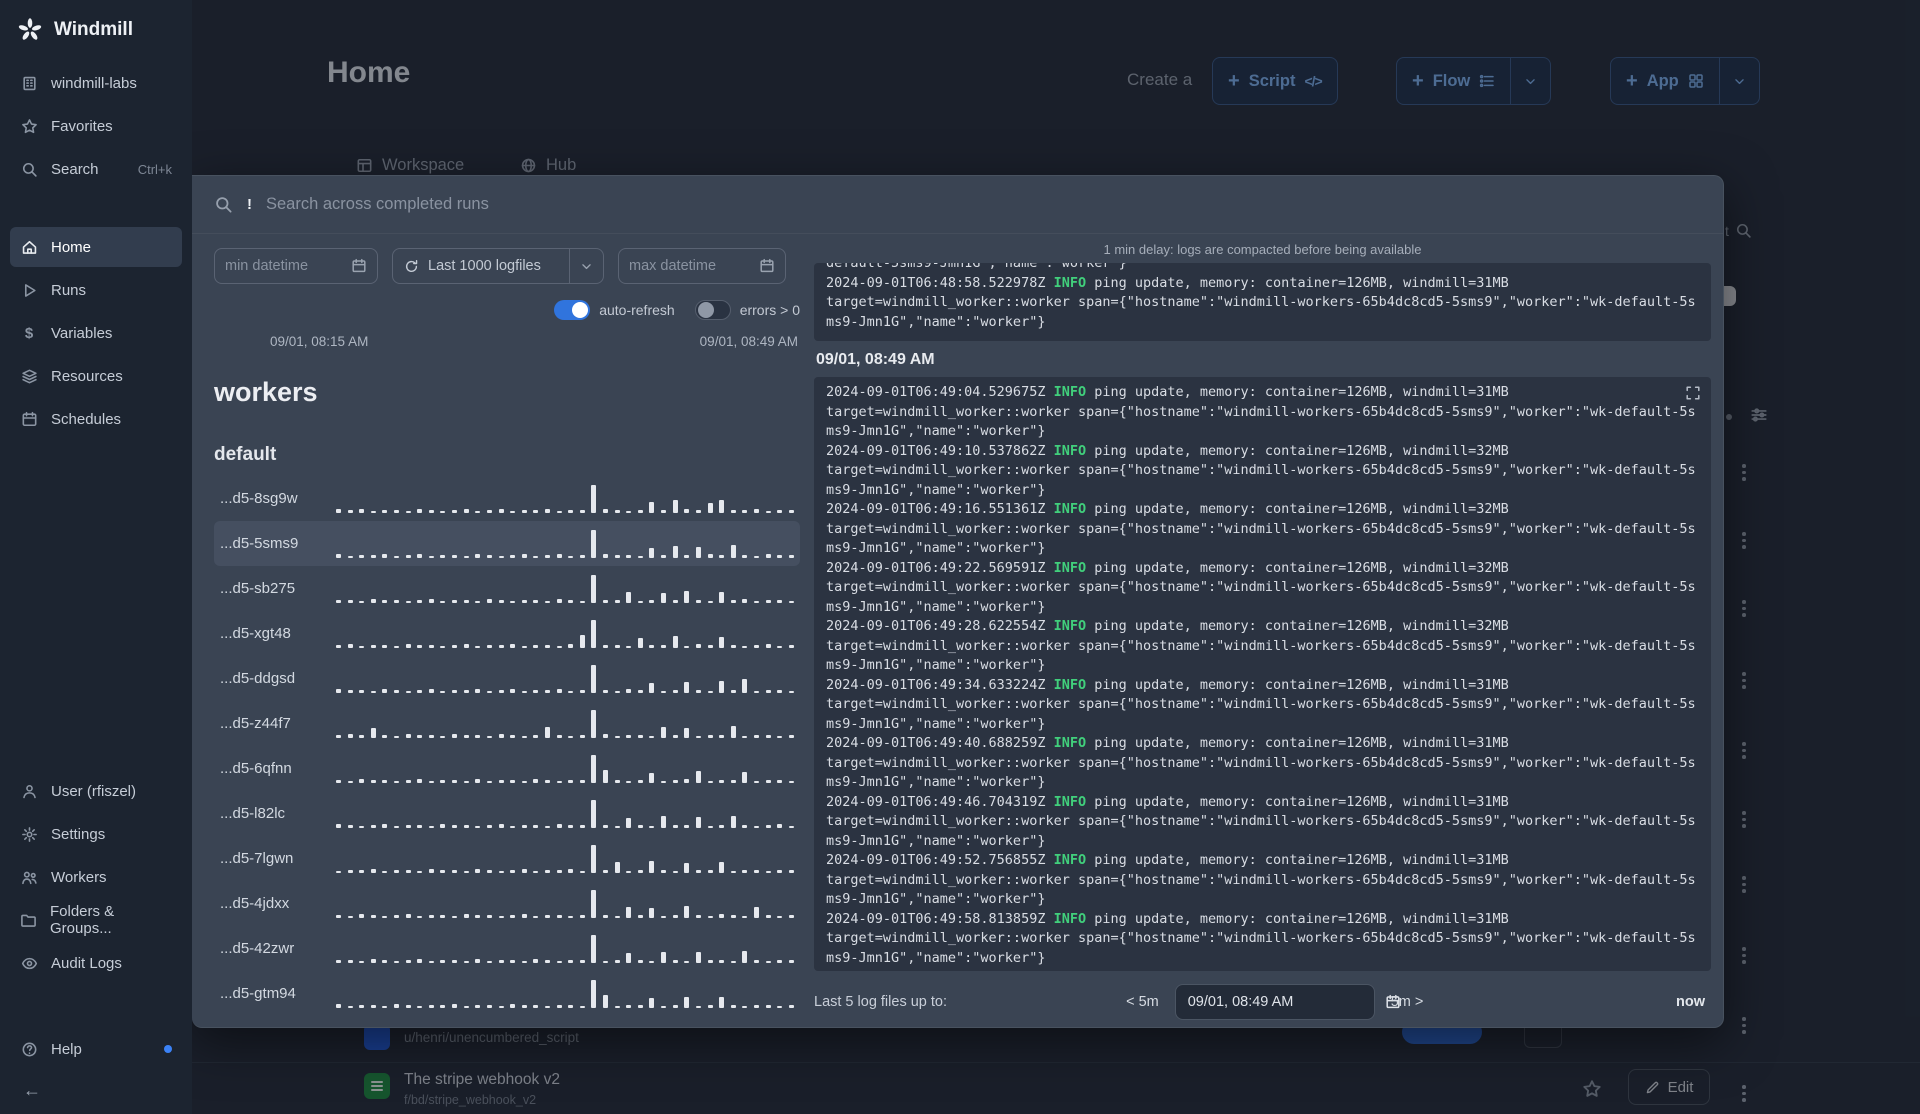  I want to click on chevron-down-icon, so click(586, 266).